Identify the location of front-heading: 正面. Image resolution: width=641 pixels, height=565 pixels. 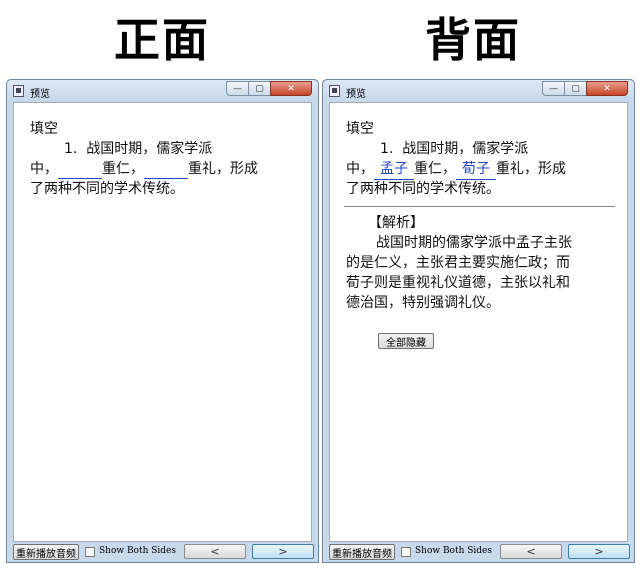
(162, 40).